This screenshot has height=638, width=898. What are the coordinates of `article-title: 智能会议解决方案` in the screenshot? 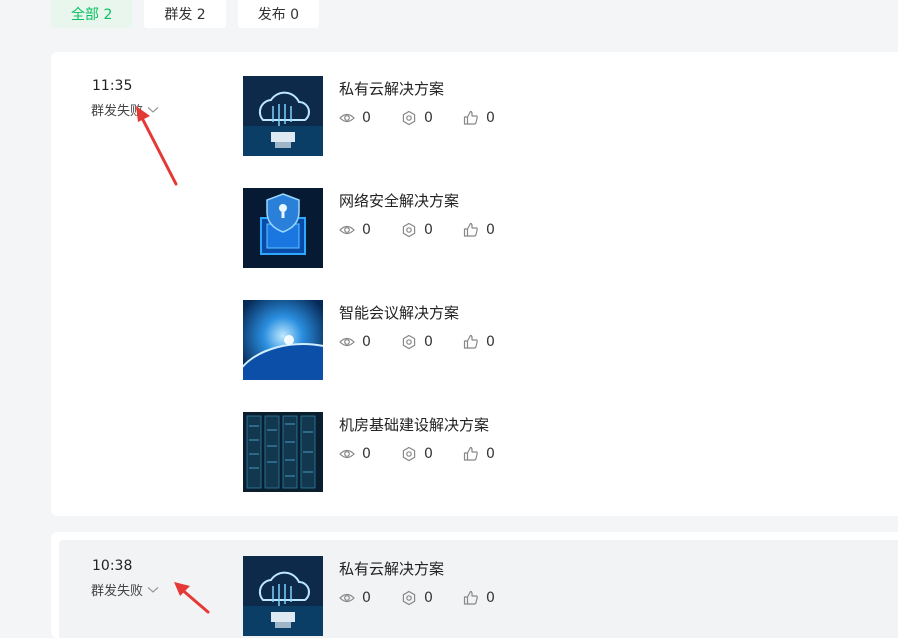 It's located at (399, 312).